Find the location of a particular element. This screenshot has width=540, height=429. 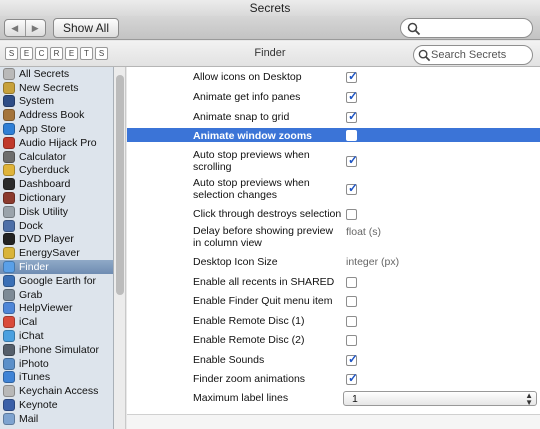

setting-label: Click through destroys selection is located at coordinates (267, 214).